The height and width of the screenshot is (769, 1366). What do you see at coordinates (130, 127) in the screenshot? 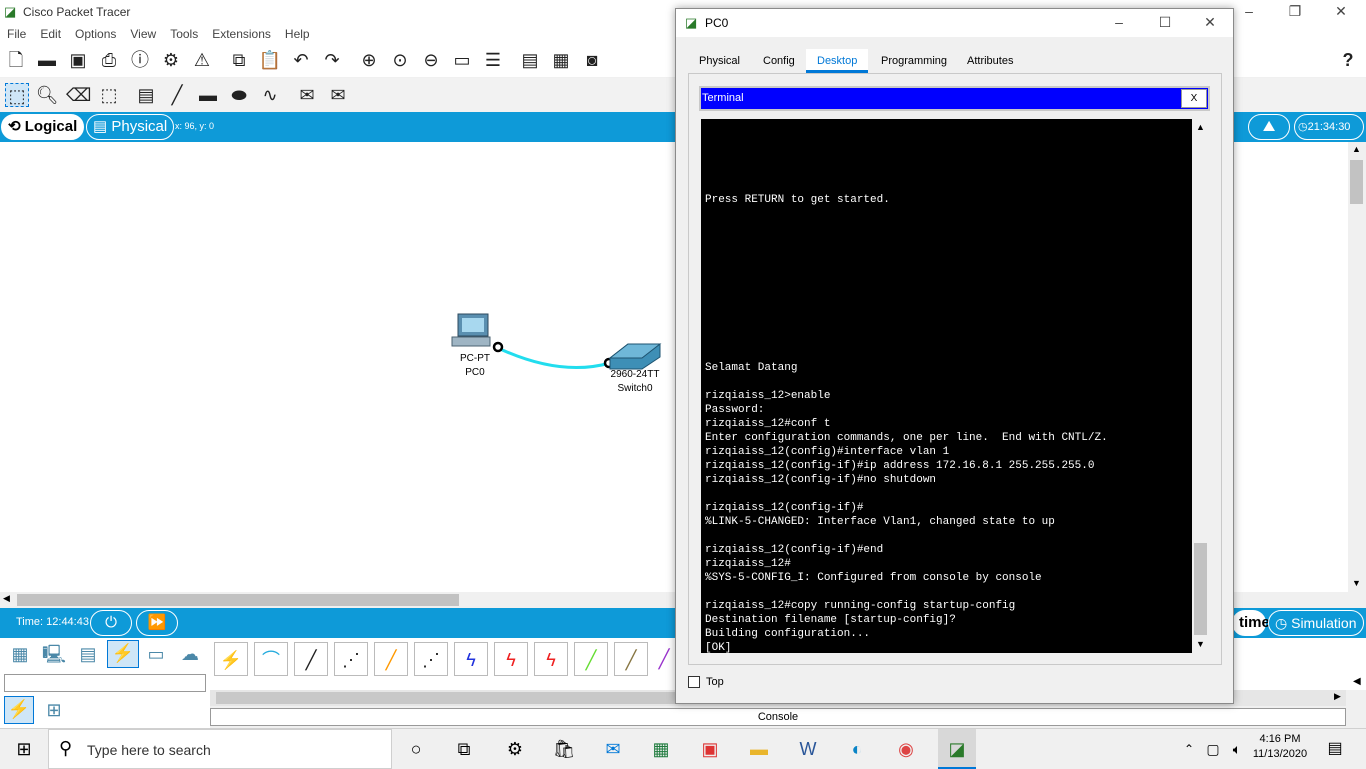
I see `physical-tab: ▤ Physical` at bounding box center [130, 127].